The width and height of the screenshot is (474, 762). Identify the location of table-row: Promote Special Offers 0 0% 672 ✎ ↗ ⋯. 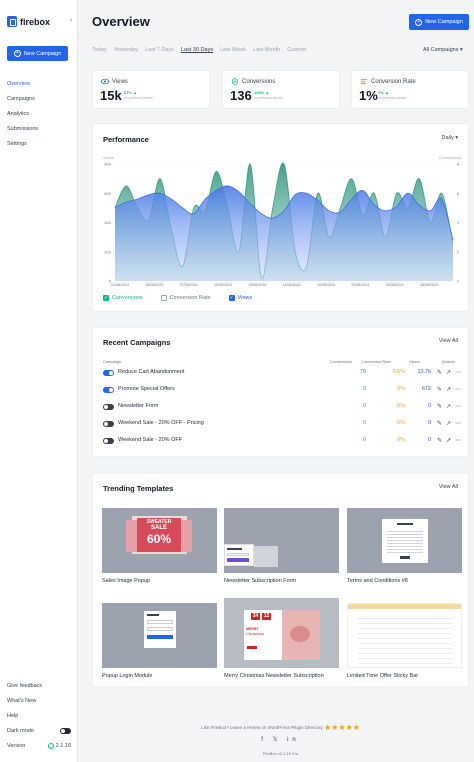
(282, 391).